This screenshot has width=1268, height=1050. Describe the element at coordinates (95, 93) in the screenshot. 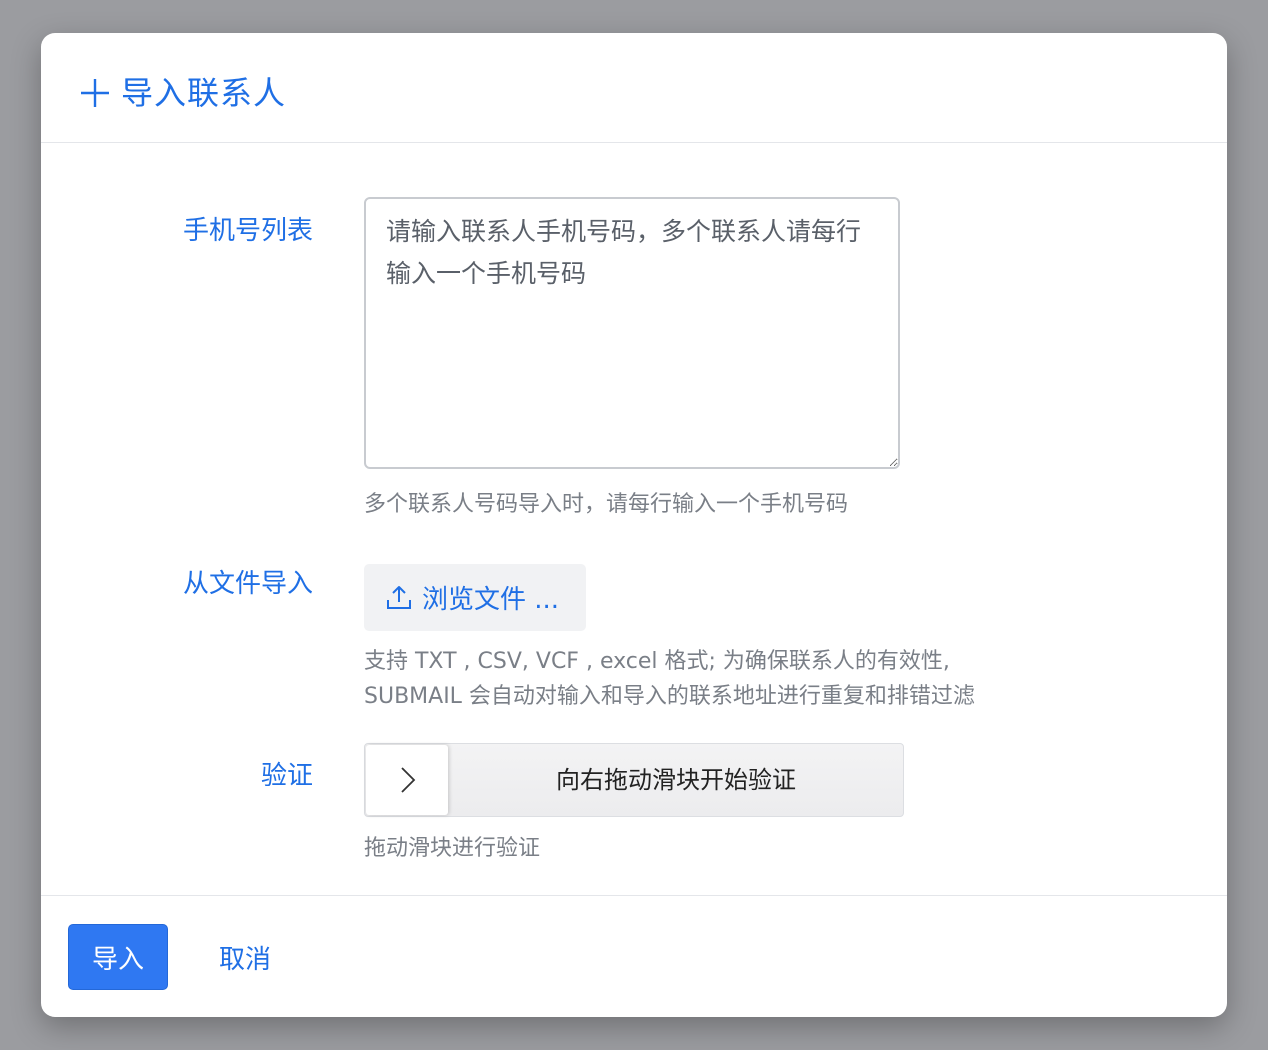

I see `plus-icon` at that location.